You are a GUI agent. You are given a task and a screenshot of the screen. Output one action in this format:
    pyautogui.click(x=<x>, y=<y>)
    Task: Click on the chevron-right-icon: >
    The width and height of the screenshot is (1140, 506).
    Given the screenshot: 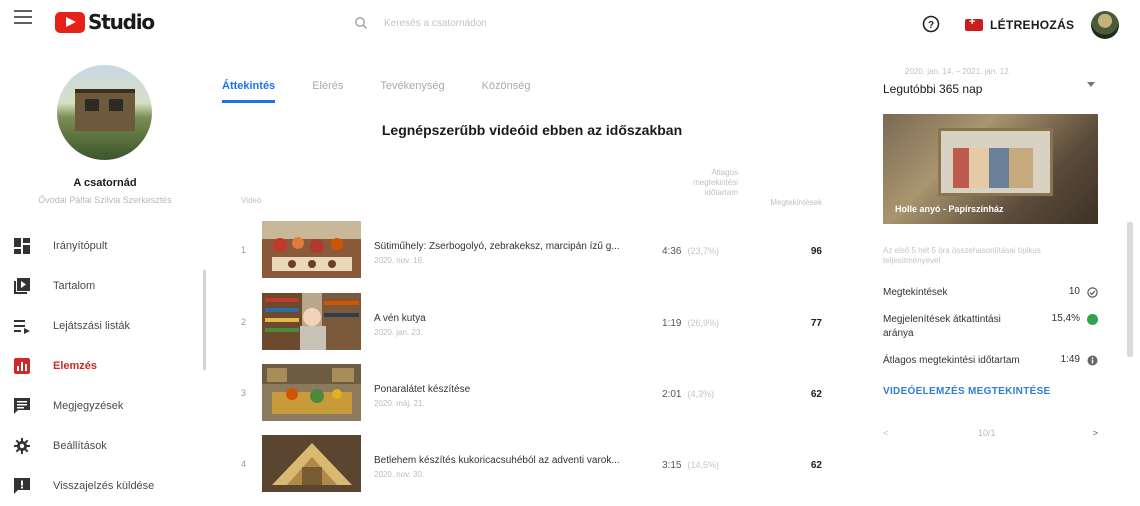 What is the action you would take?
    pyautogui.click(x=1095, y=433)
    